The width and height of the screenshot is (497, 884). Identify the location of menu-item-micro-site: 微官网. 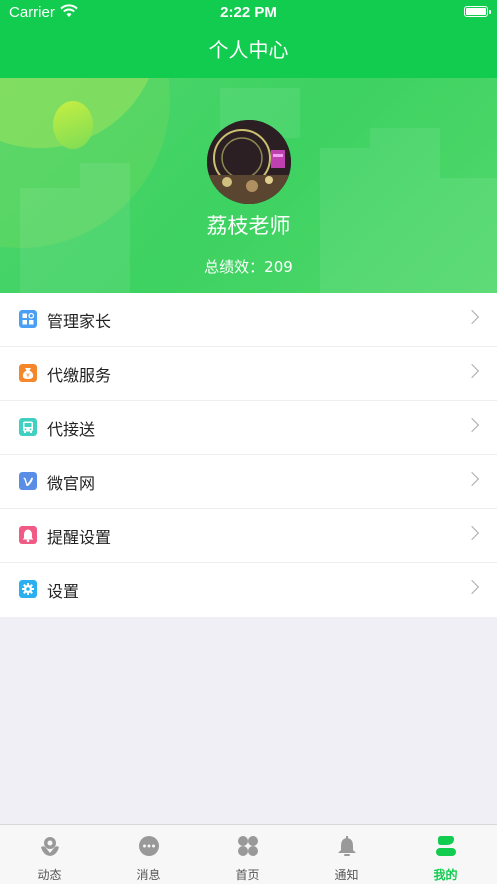
(248, 482).